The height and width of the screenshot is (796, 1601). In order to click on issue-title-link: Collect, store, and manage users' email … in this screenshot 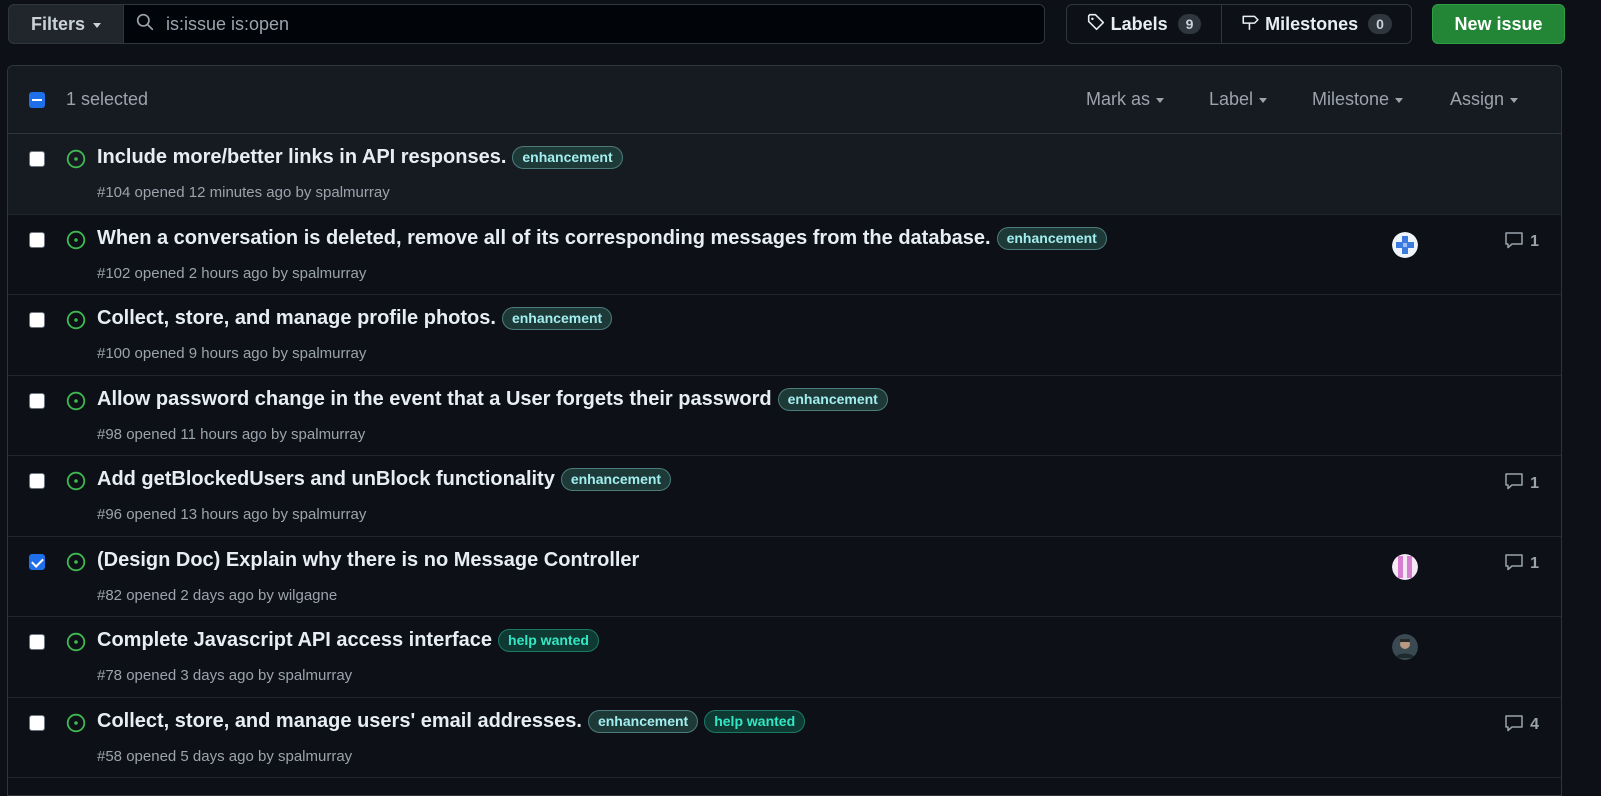, I will do `click(339, 721)`.